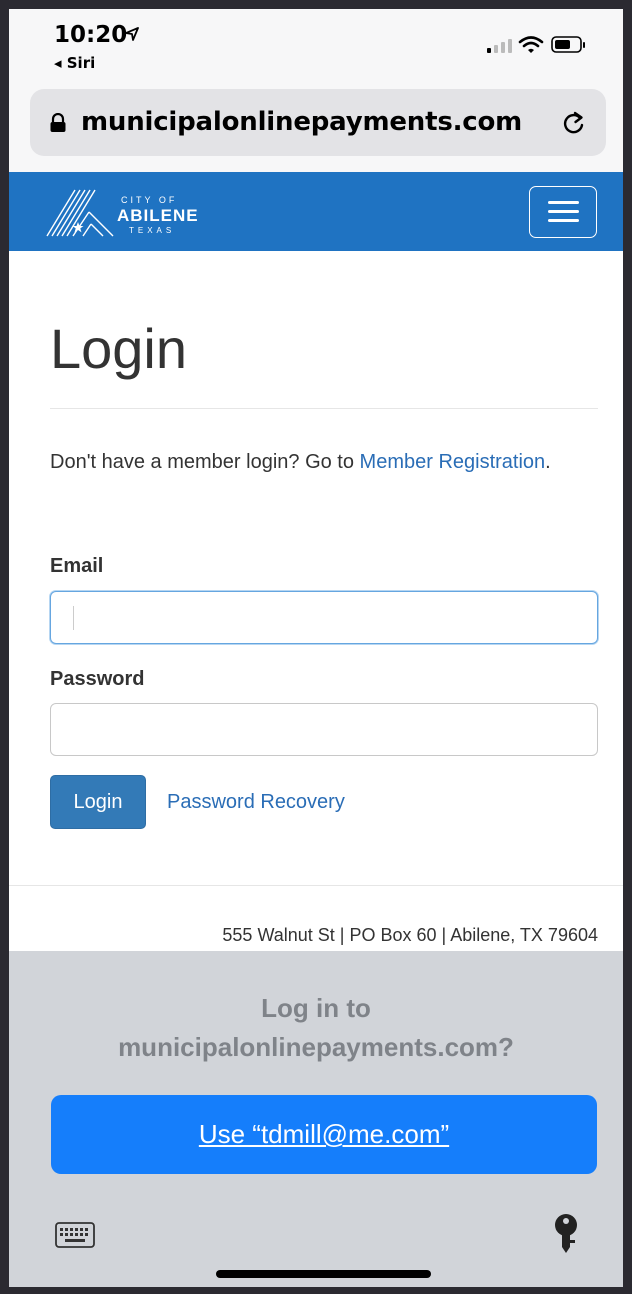 The image size is (632, 1294). What do you see at coordinates (499, 46) in the screenshot?
I see `cellular-signal-icon` at bounding box center [499, 46].